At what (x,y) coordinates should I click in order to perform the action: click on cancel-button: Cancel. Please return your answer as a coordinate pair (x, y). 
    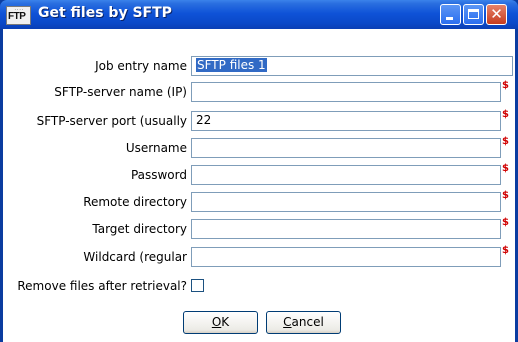
    Looking at the image, I should click on (303, 322).